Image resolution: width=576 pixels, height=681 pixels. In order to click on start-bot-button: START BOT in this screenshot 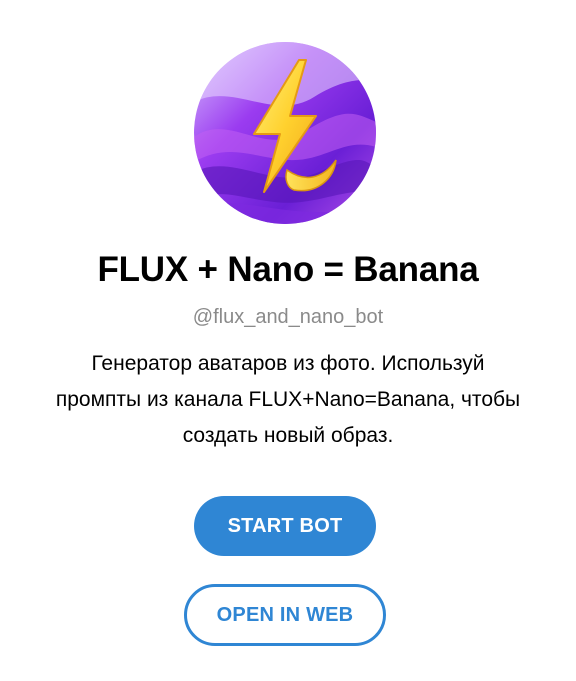, I will do `click(285, 526)`.